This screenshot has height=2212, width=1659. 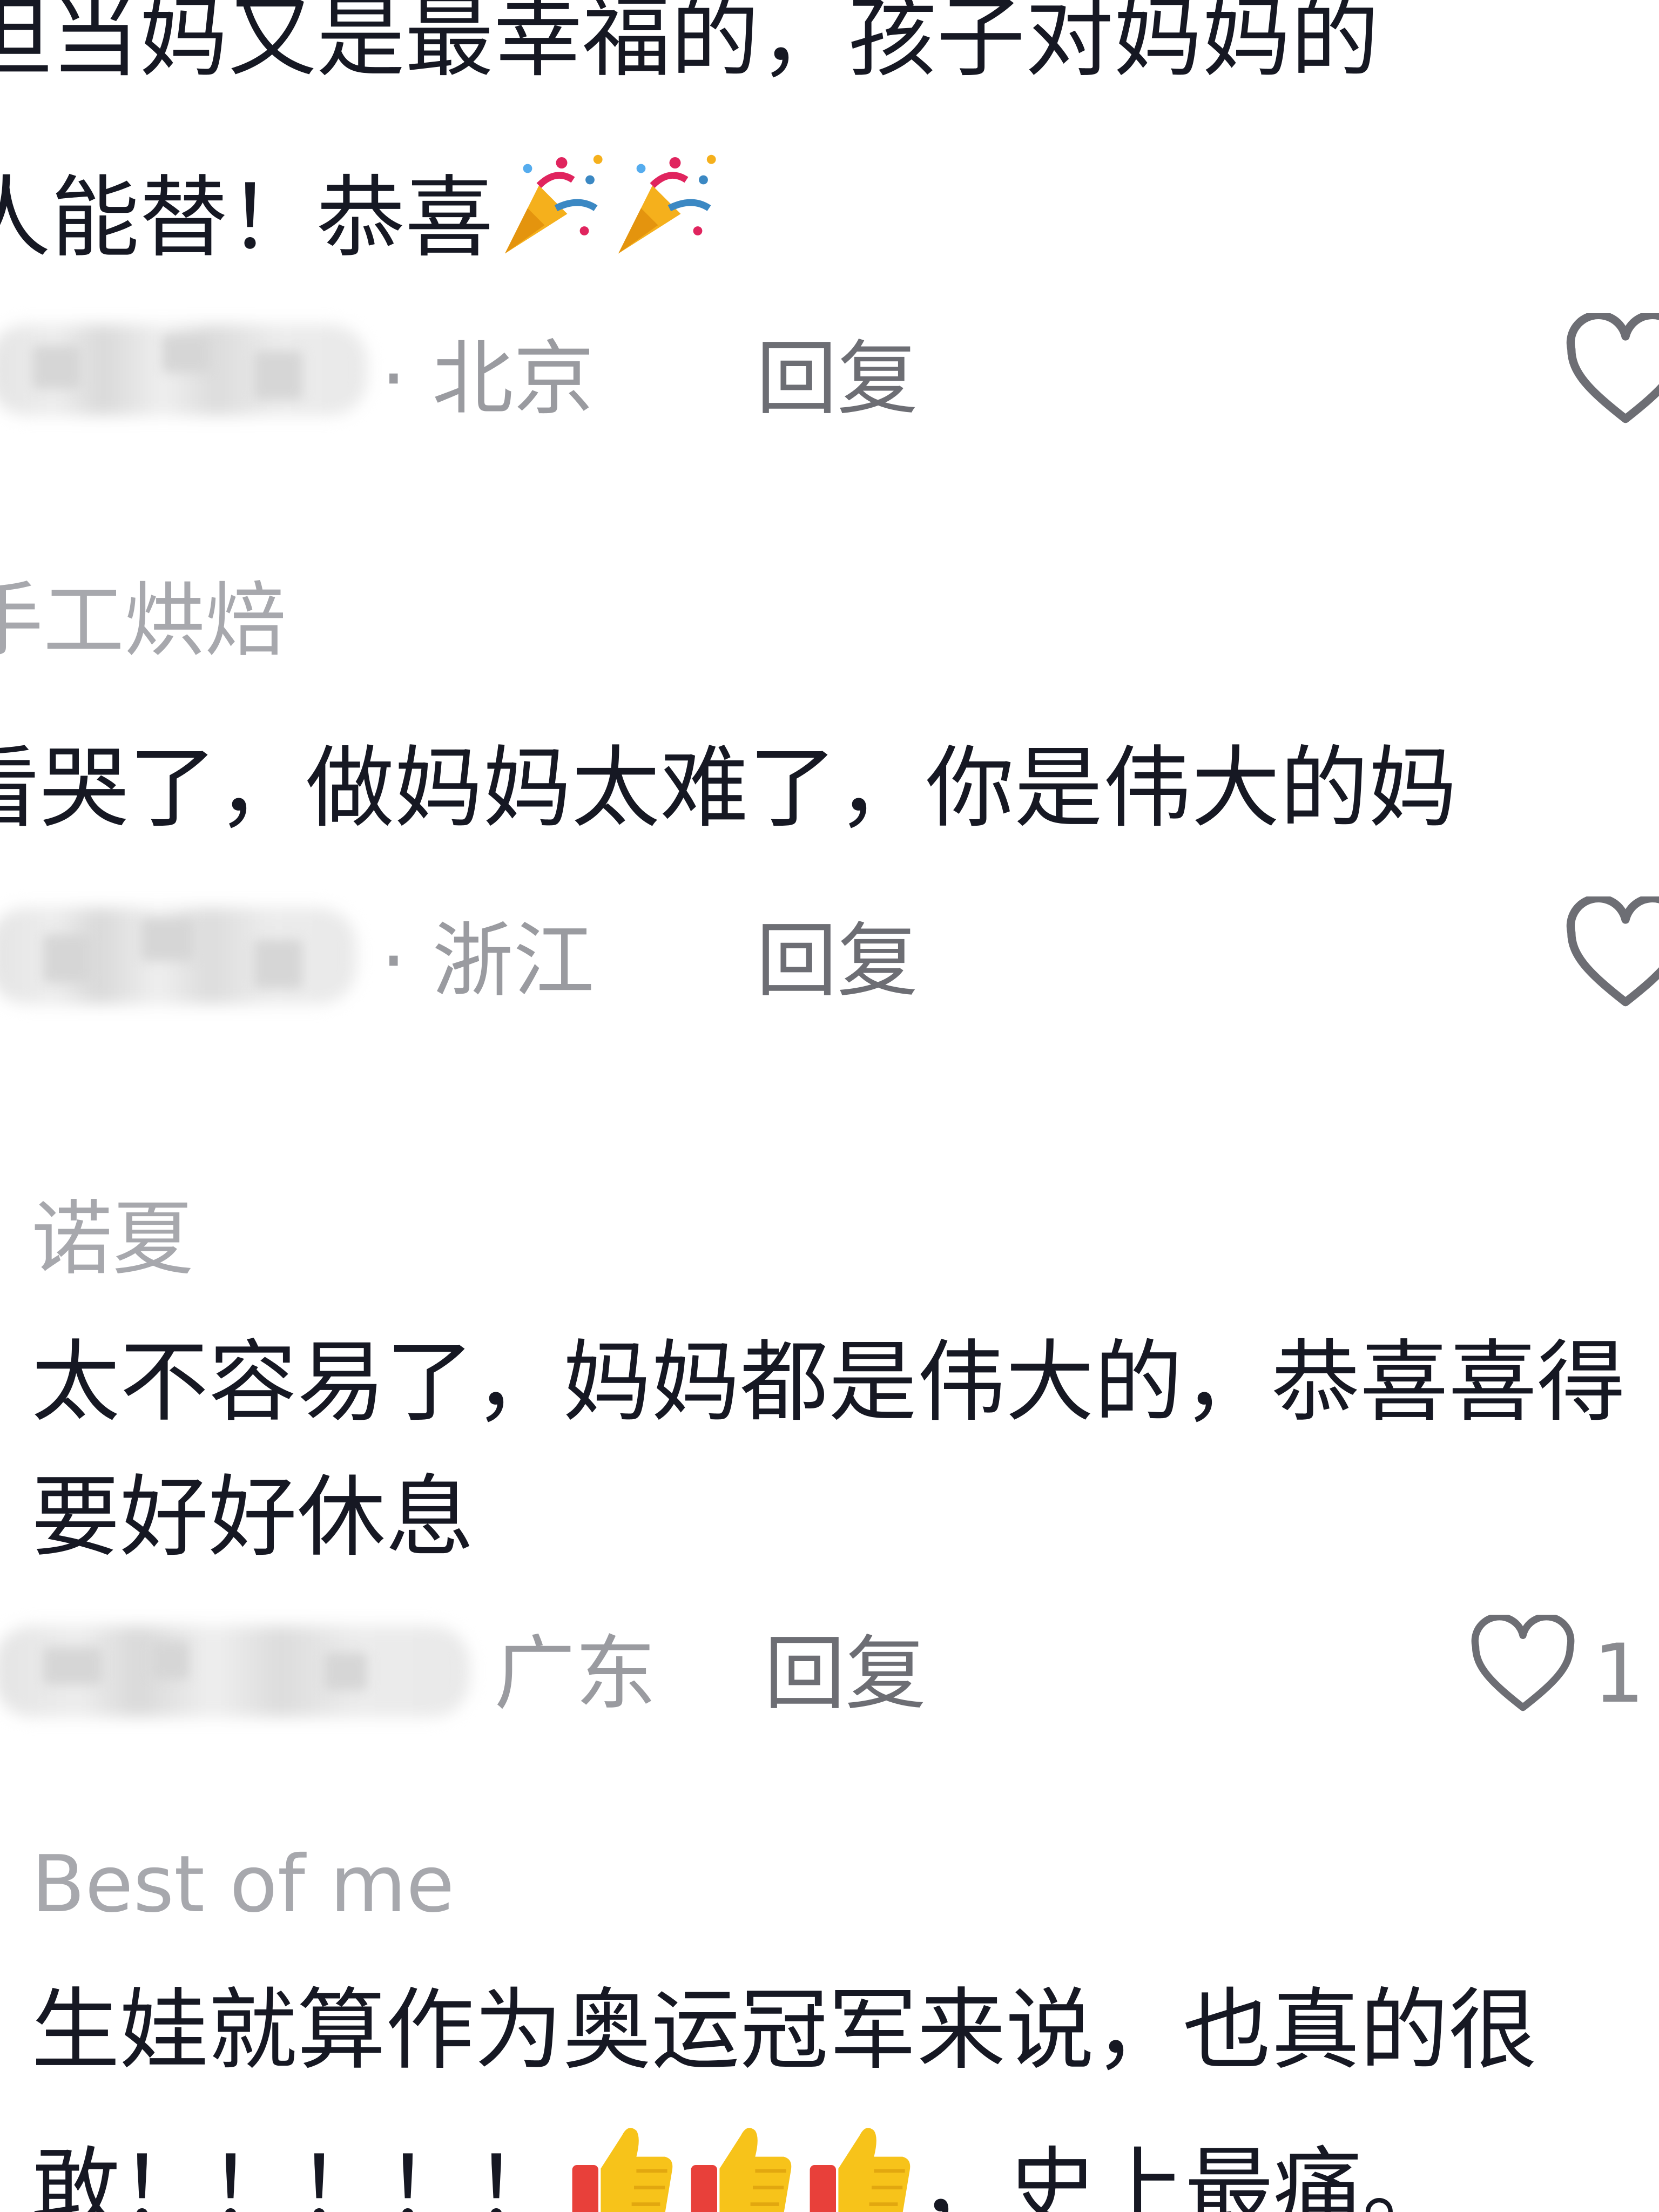 I want to click on comment-2-text-line-1: 看哭了，做妈妈太难了，你是伟大的妈, so click(x=729, y=788).